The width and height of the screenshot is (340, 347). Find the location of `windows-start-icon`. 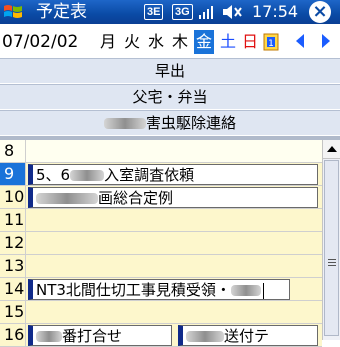

windows-start-icon is located at coordinates (13, 12).